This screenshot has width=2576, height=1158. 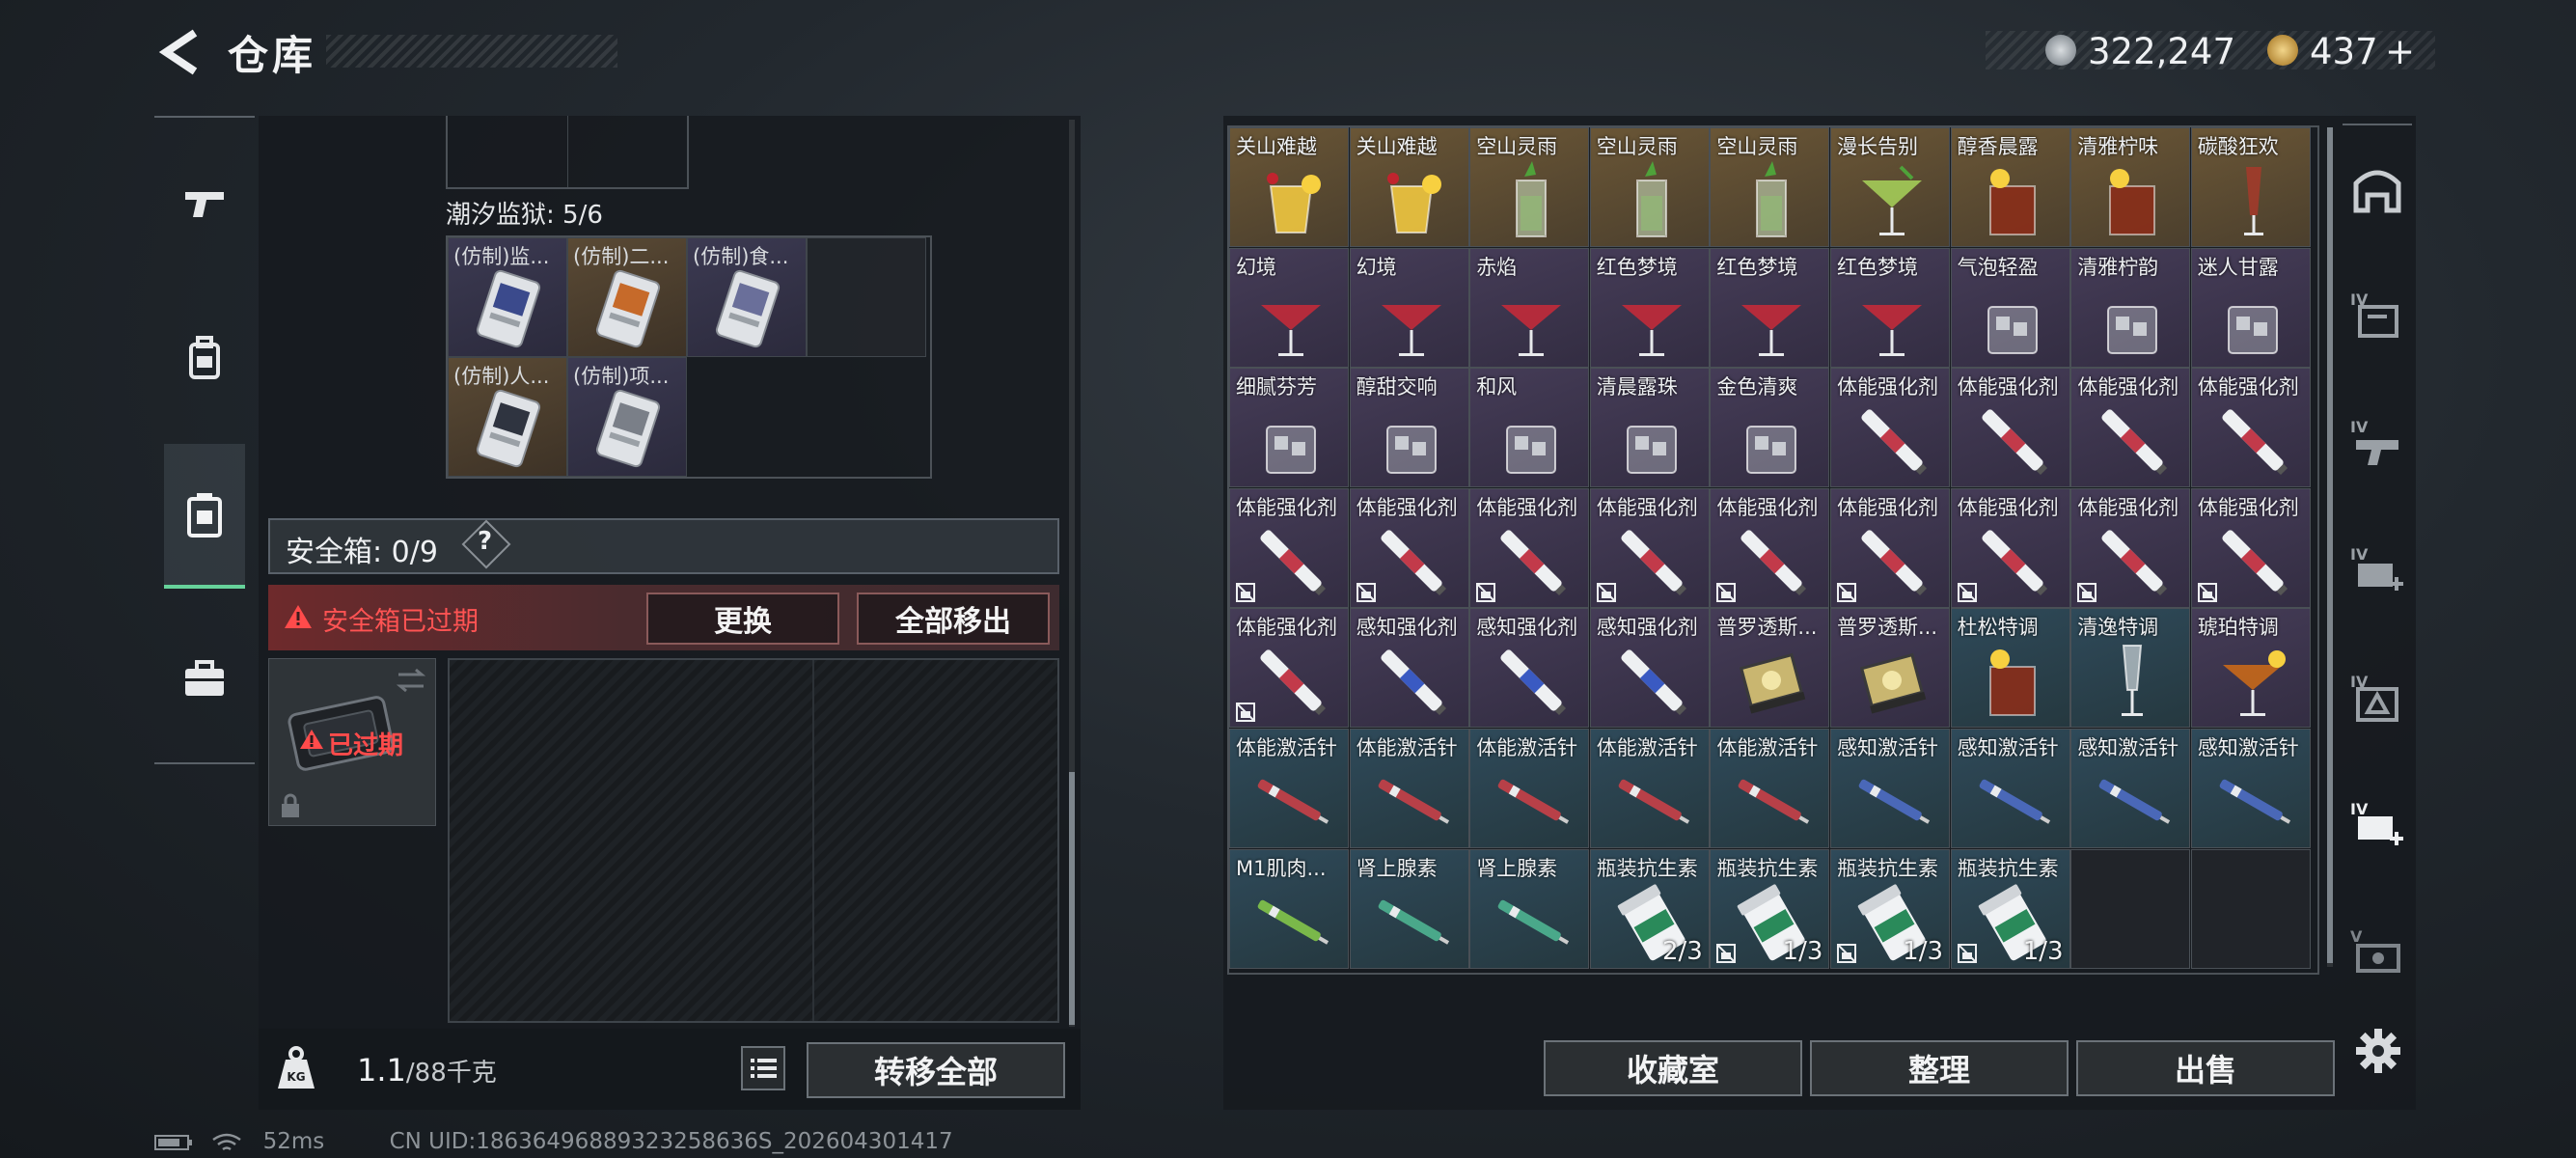 What do you see at coordinates (2131, 307) in the screenshot?
I see `inventory-item: 清雅柠韵` at bounding box center [2131, 307].